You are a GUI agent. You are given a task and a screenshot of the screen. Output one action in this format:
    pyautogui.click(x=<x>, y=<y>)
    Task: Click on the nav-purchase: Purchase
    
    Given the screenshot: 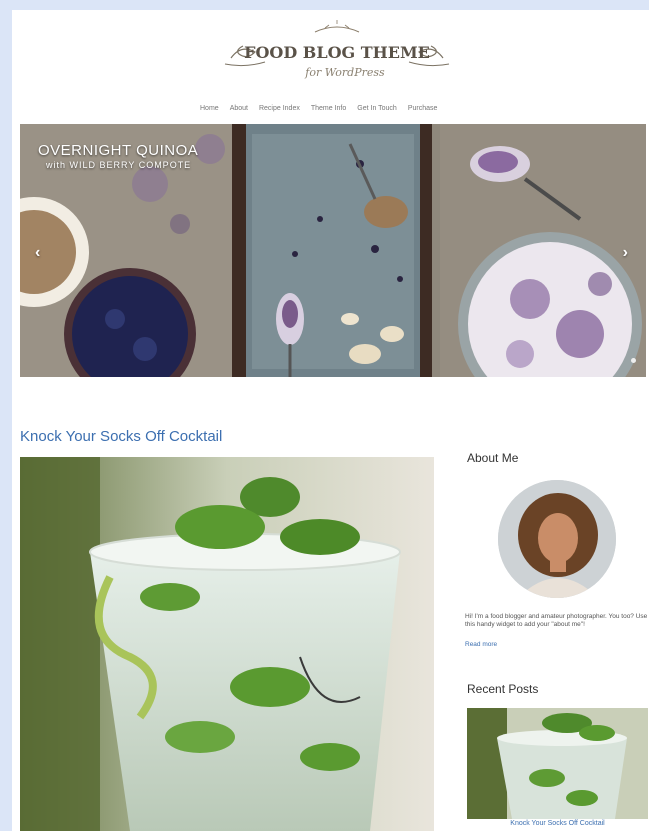 What is the action you would take?
    pyautogui.click(x=423, y=108)
    